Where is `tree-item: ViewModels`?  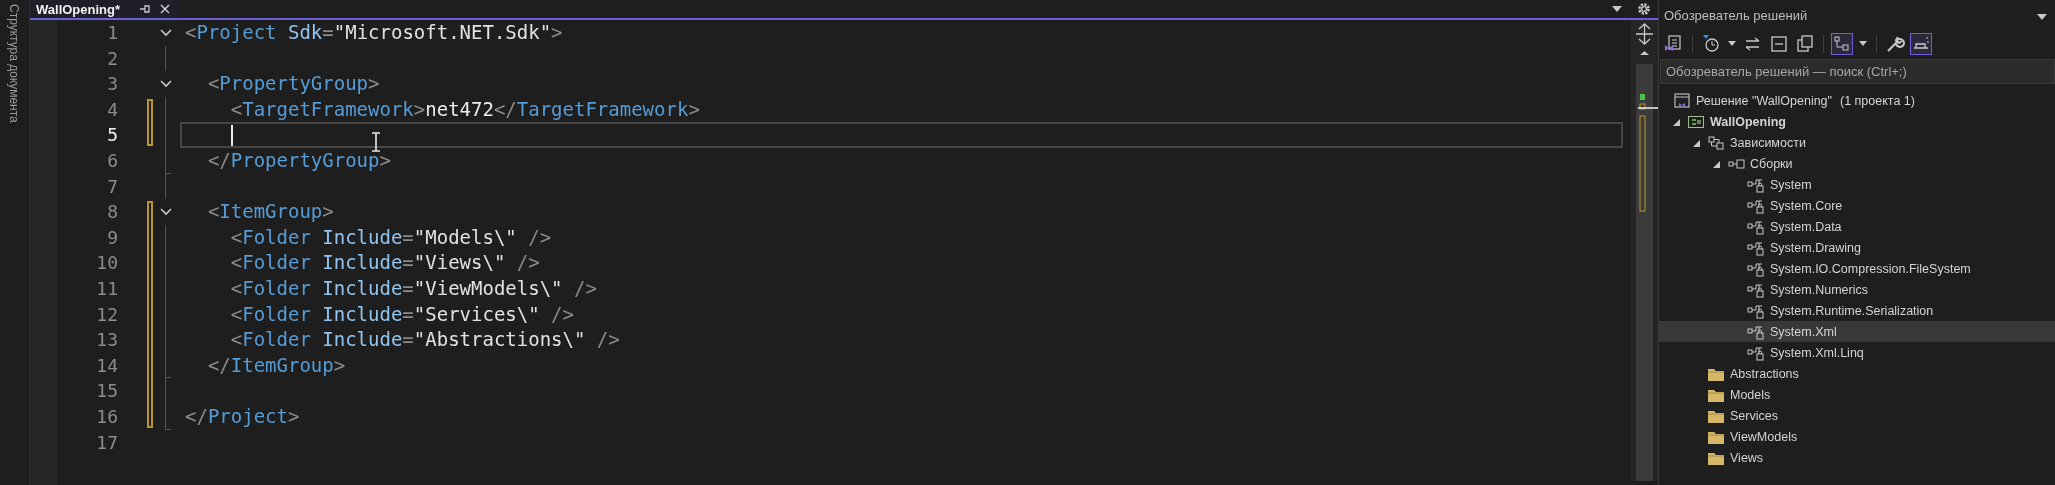
tree-item: ViewModels is located at coordinates (1857, 436).